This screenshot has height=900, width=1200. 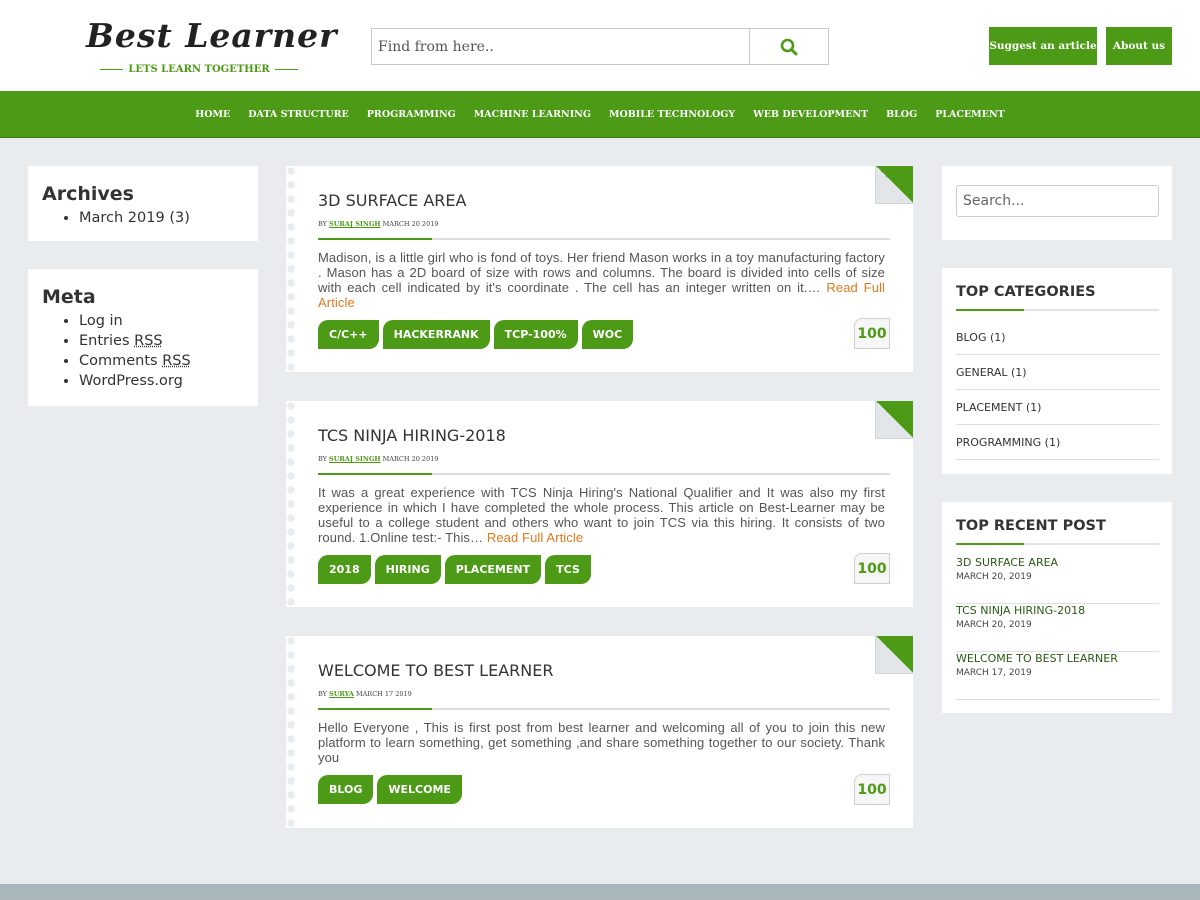 I want to click on post-title: 3D SURFACE AREA, so click(x=392, y=200).